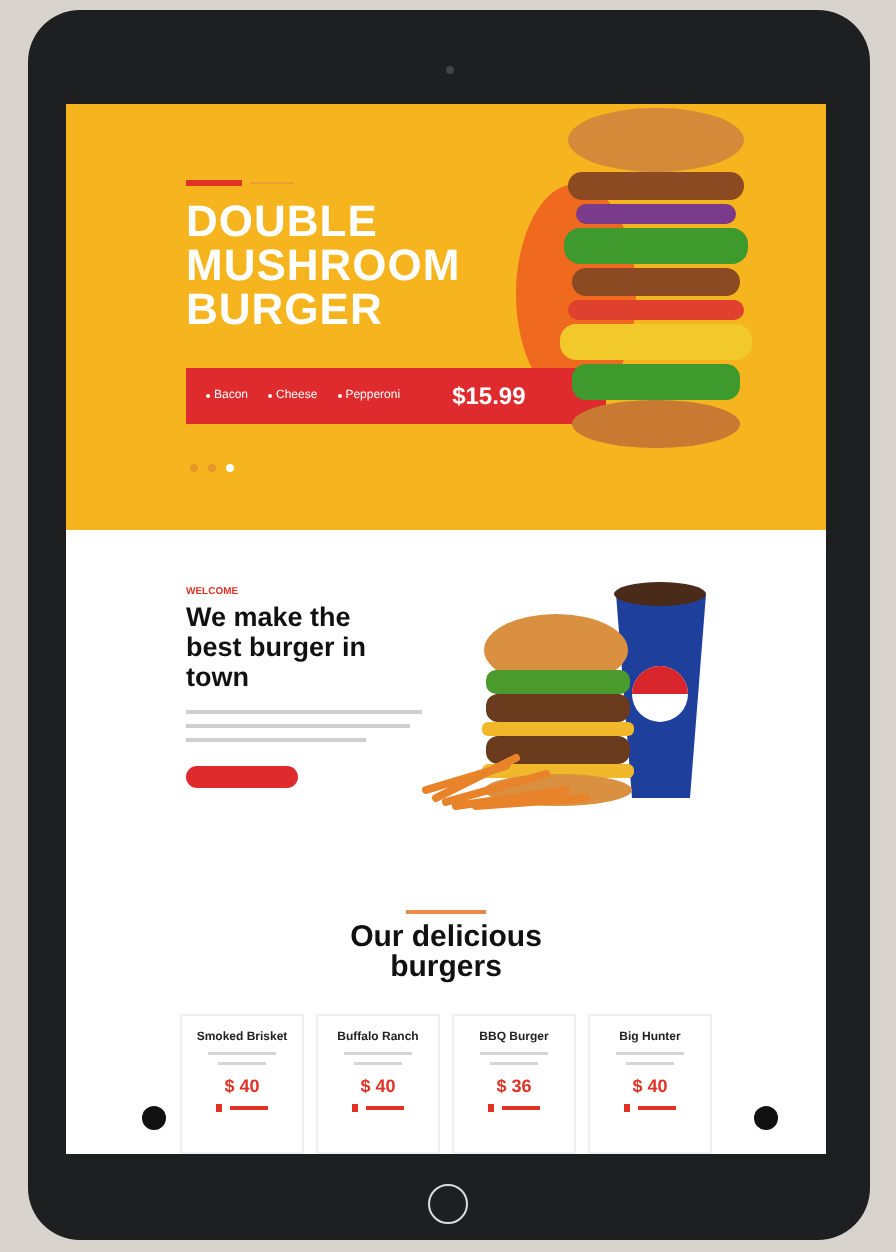 The image size is (896, 1252). What do you see at coordinates (448, 1204) in the screenshot?
I see `home-button` at bounding box center [448, 1204].